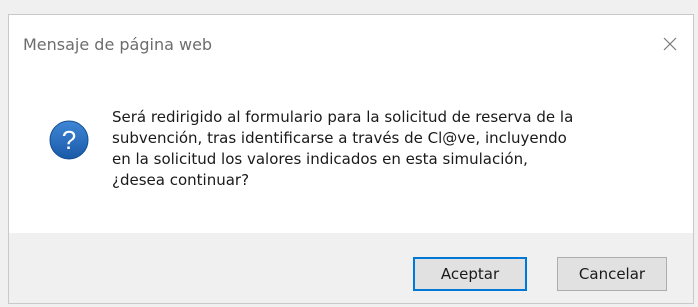 This screenshot has width=698, height=307. What do you see at coordinates (470, 274) in the screenshot?
I see `accept-button: Aceptar` at bounding box center [470, 274].